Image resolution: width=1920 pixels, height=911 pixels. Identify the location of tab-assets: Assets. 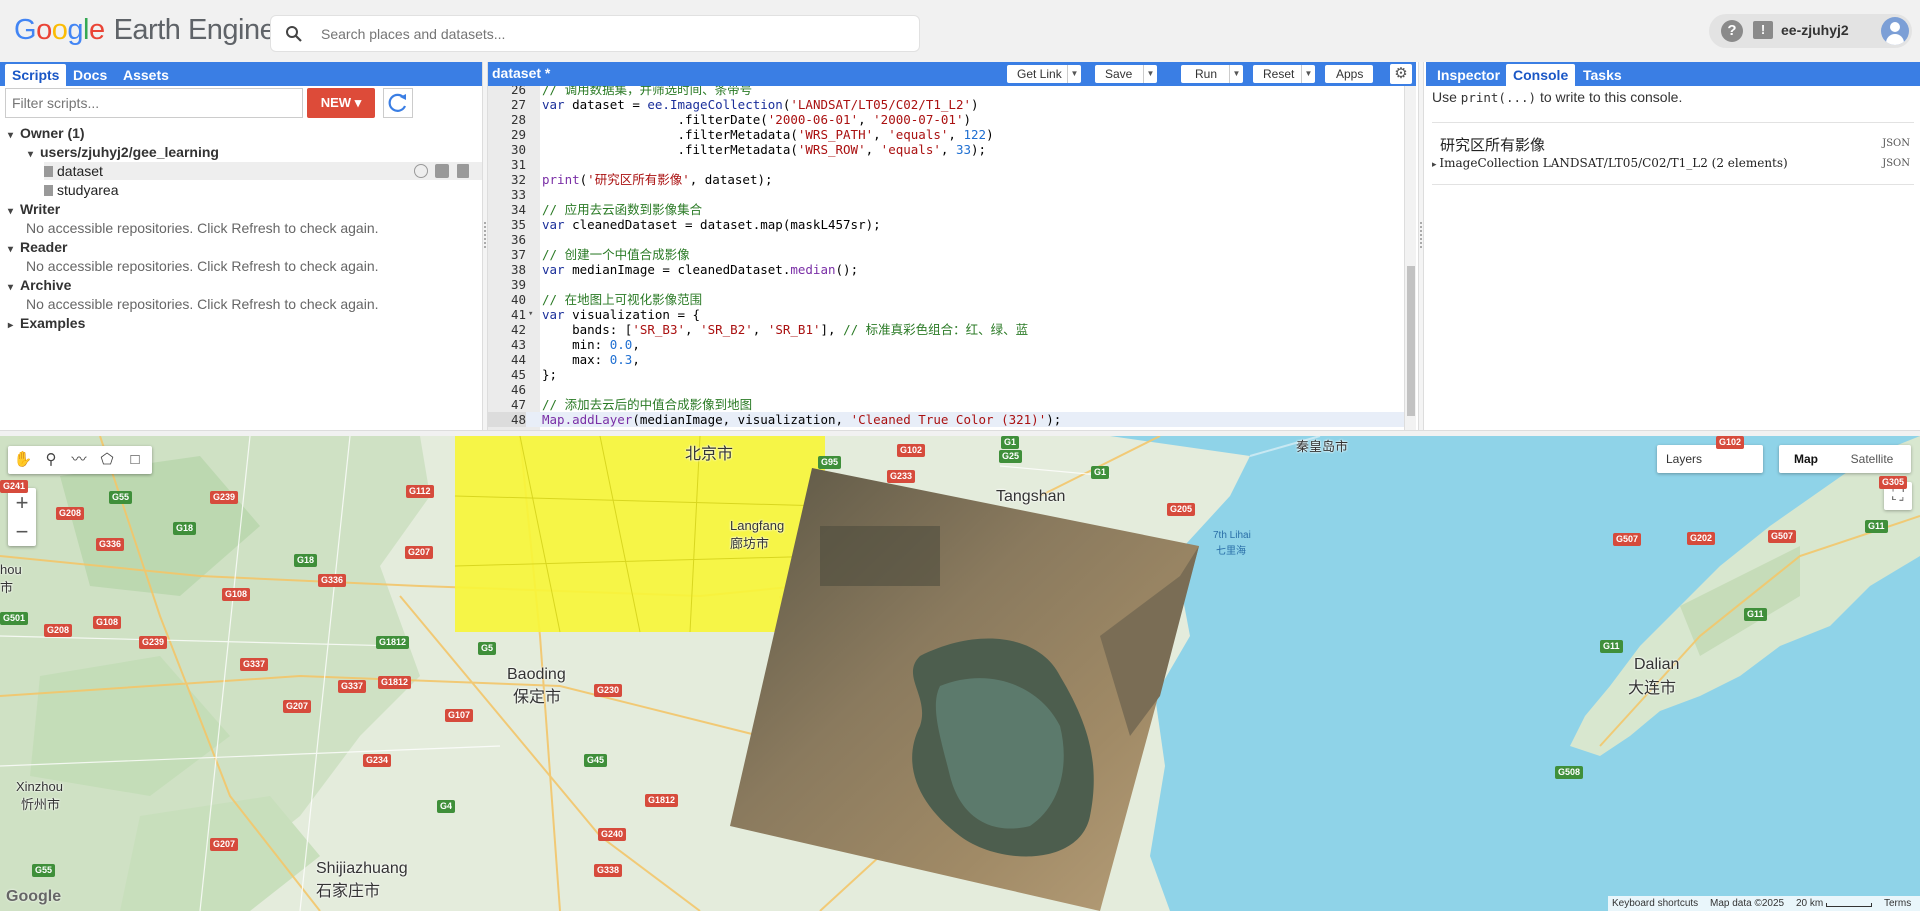
(146, 75).